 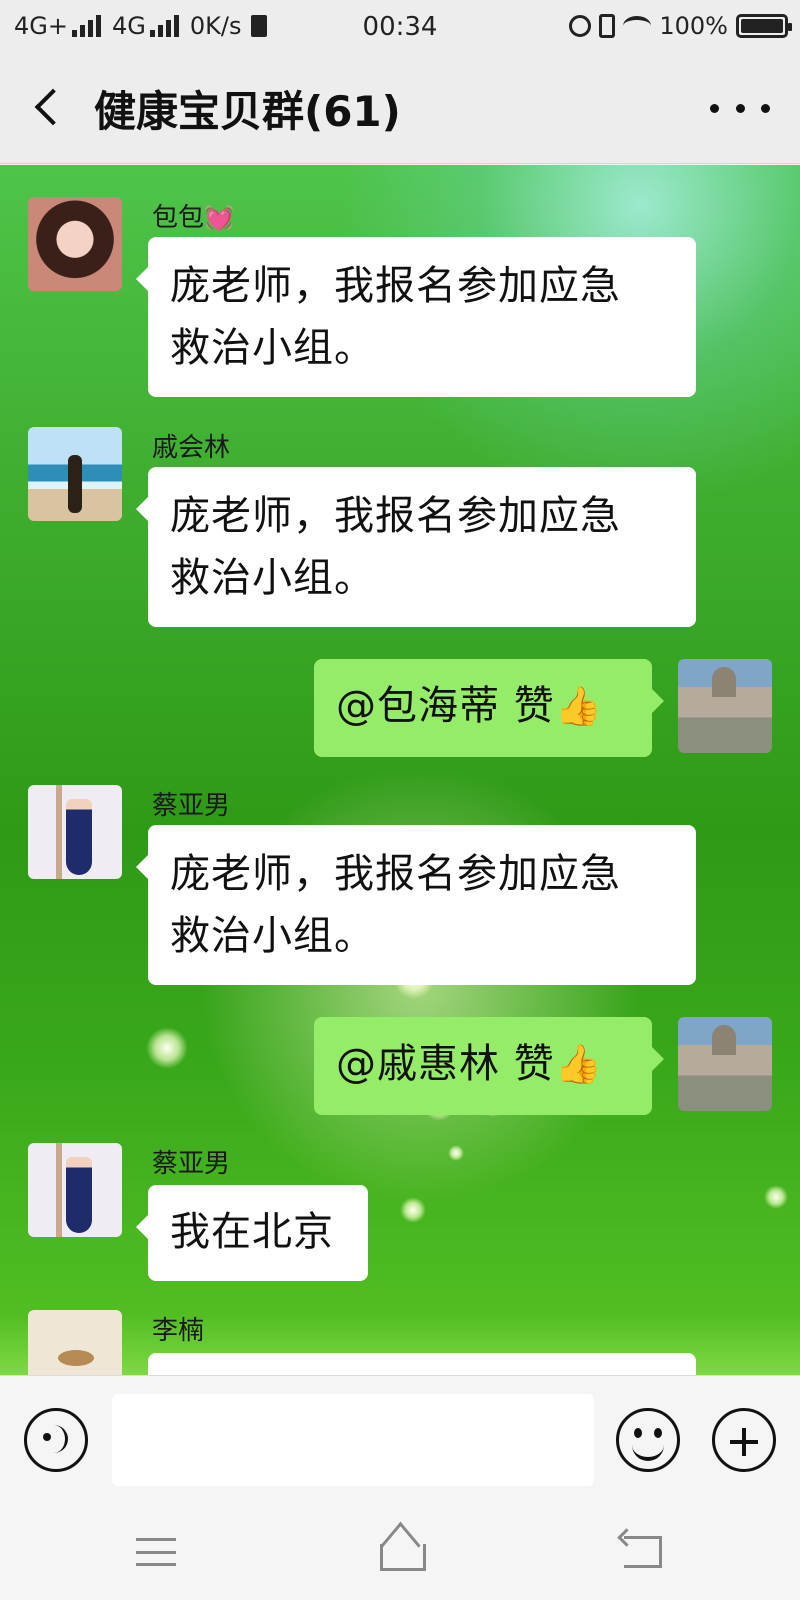 I want to click on status-right: 100%, so click(x=680, y=26).